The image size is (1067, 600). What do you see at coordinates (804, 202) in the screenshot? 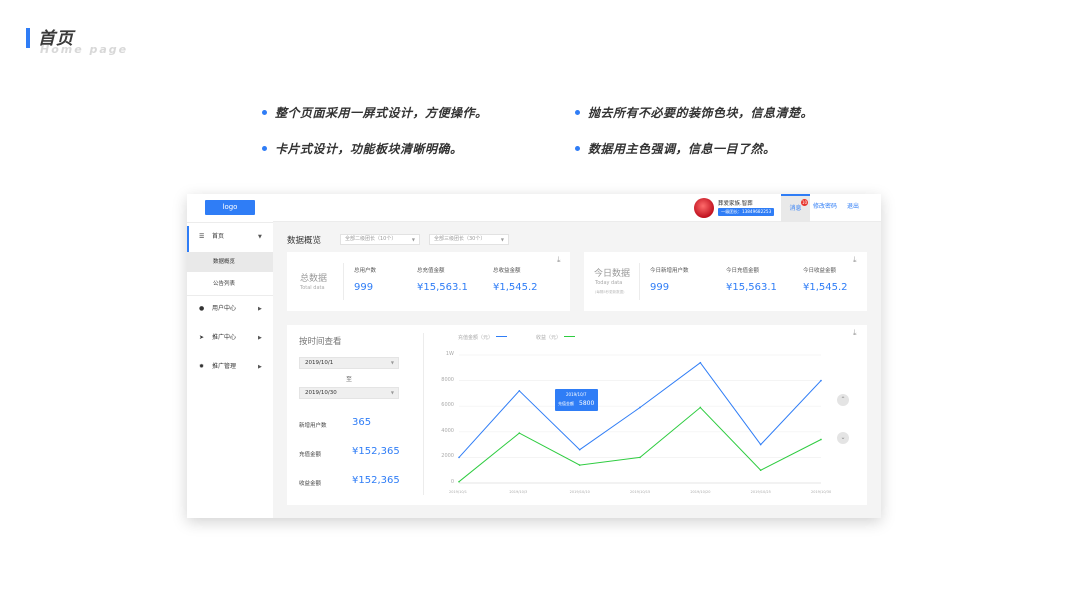
I see `message-count-badge: 10` at bounding box center [804, 202].